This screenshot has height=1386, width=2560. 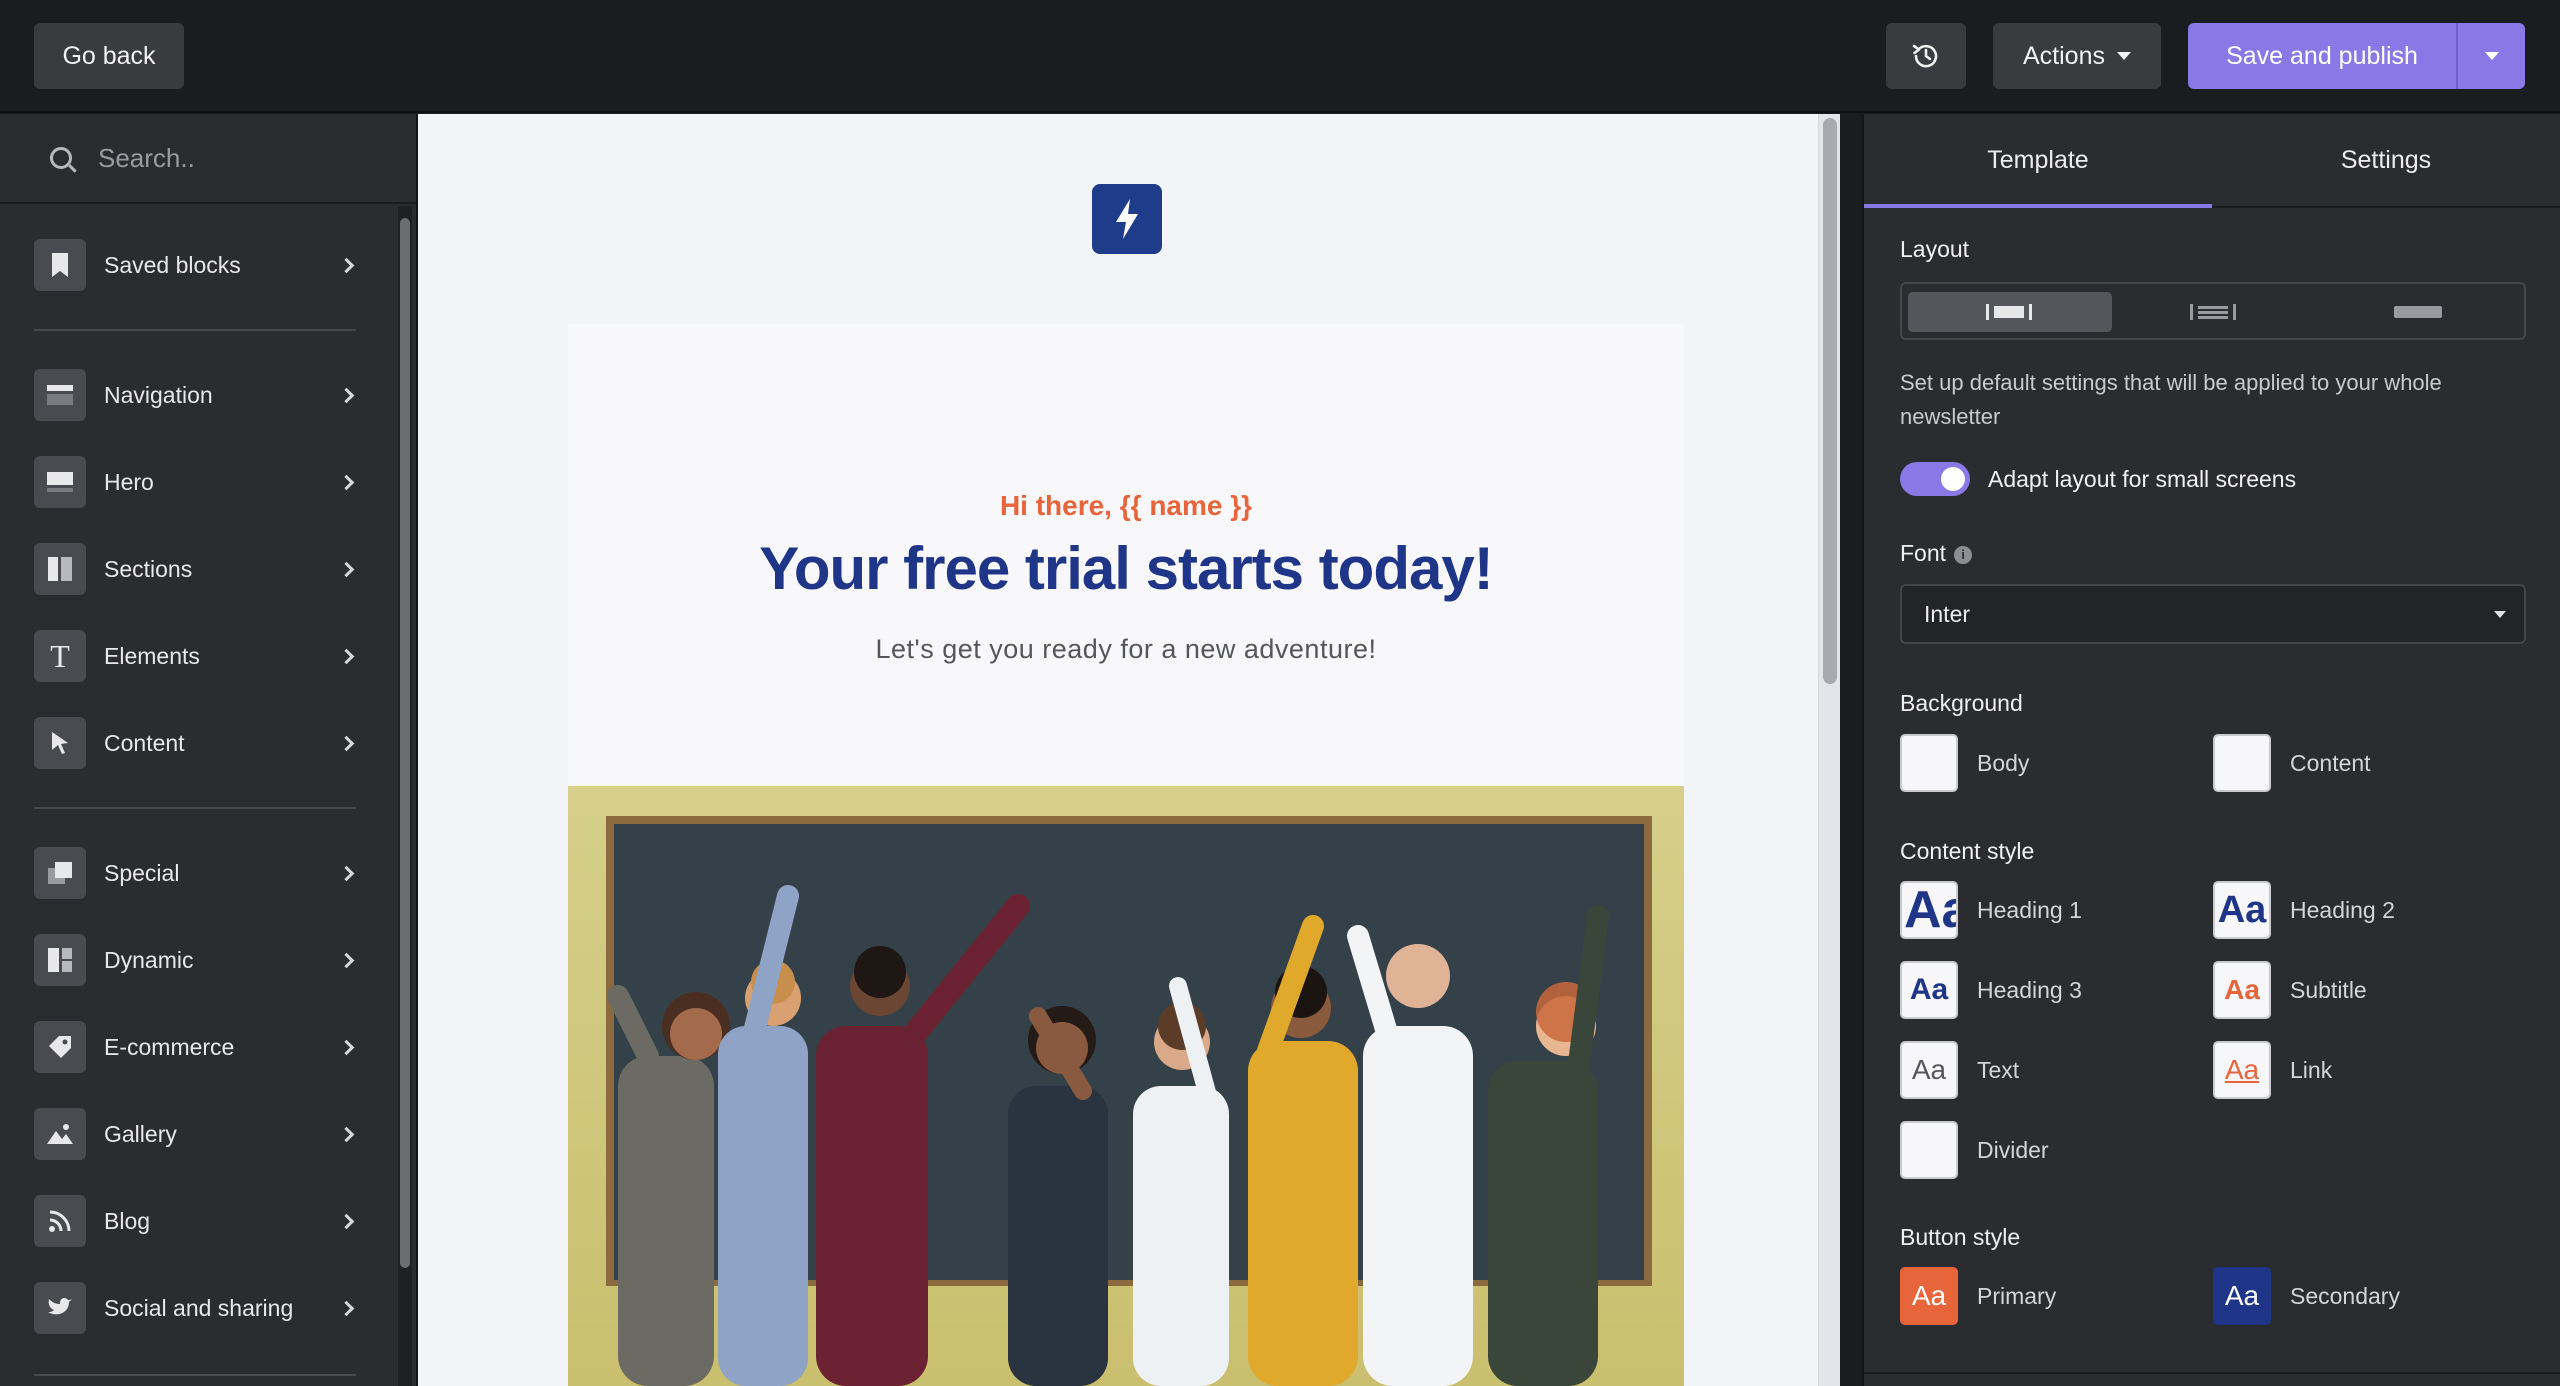 What do you see at coordinates (2010, 312) in the screenshot?
I see `layout-option-boxed` at bounding box center [2010, 312].